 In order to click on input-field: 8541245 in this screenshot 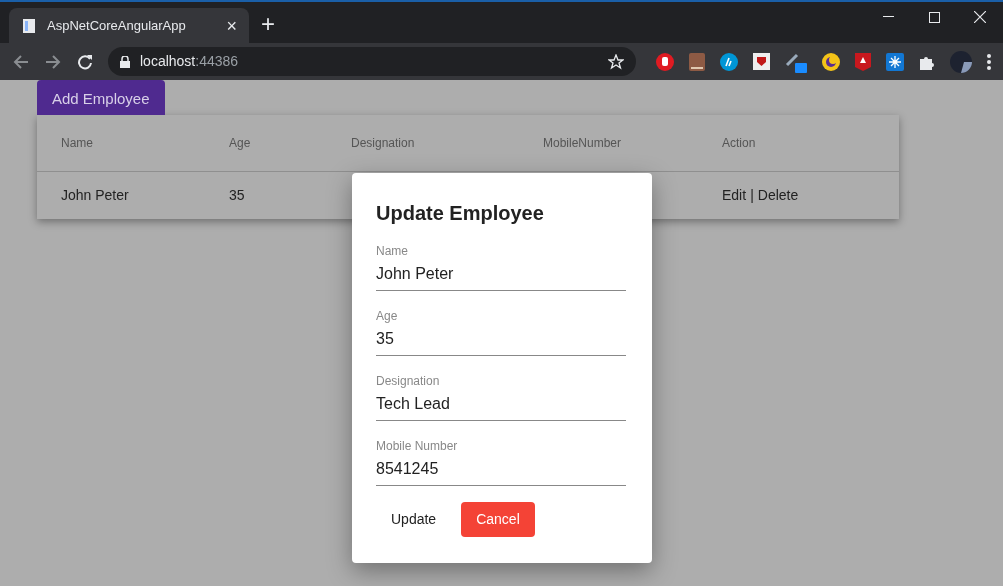, I will do `click(501, 469)`.